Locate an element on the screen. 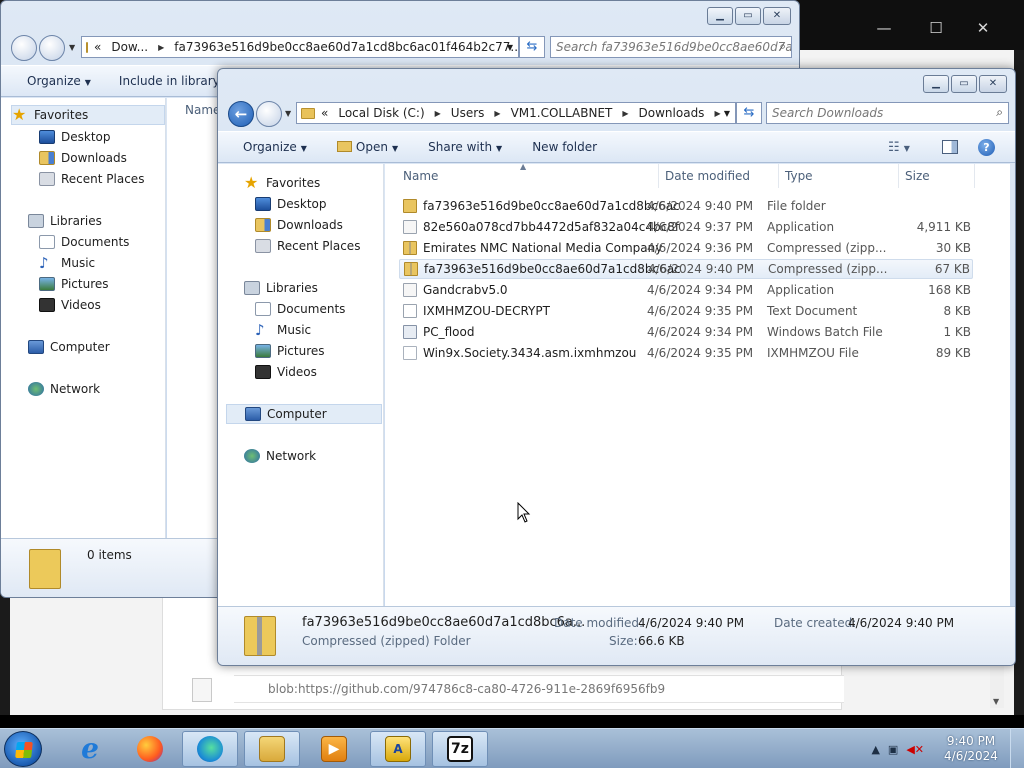 This screenshot has width=1024, height=768. taskbar-media-player: ▶ is located at coordinates (334, 749).